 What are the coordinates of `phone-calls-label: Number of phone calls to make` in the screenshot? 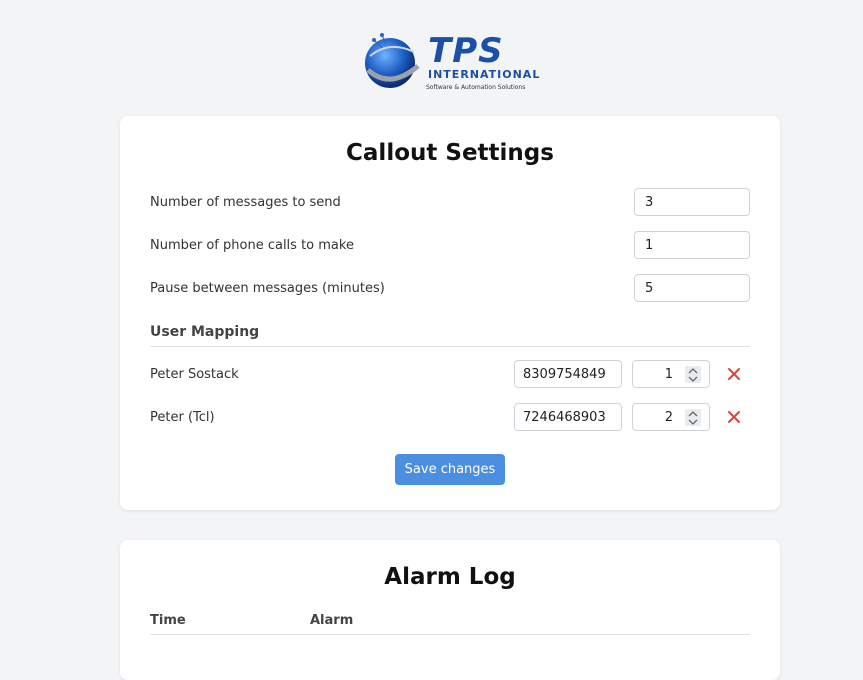 It's located at (252, 245).